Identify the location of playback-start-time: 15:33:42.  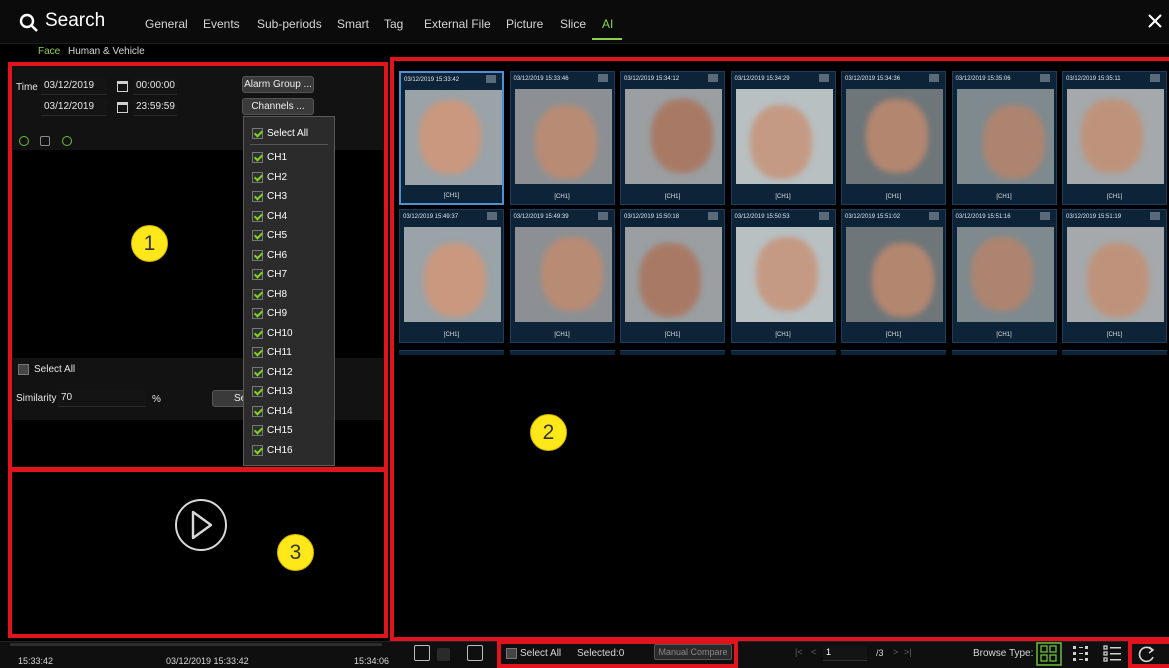
(36, 661).